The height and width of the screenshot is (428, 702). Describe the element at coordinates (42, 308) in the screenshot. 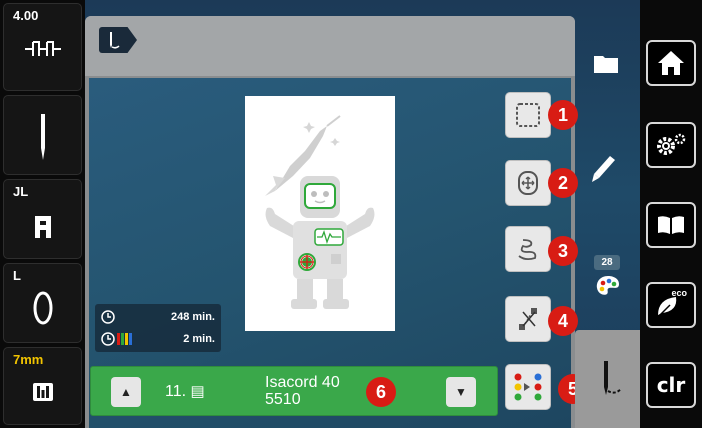

I see `stitch-plate-icon` at that location.